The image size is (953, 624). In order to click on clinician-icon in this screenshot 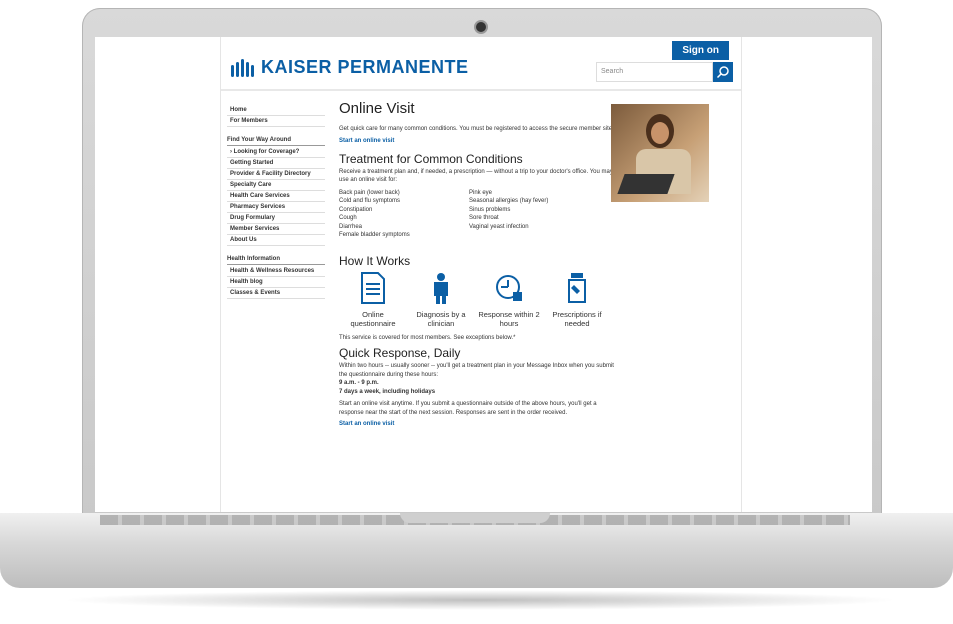, I will do `click(441, 288)`.